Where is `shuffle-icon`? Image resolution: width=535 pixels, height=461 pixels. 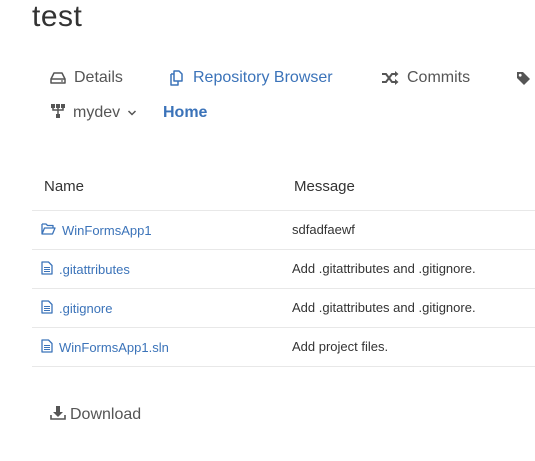 shuffle-icon is located at coordinates (390, 78).